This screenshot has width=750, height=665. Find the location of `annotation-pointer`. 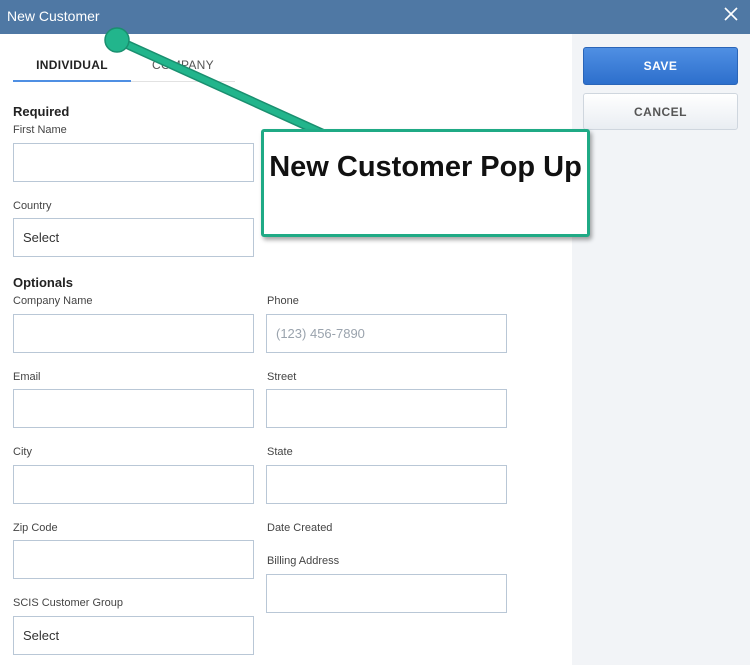

annotation-pointer is located at coordinates (215, 82).